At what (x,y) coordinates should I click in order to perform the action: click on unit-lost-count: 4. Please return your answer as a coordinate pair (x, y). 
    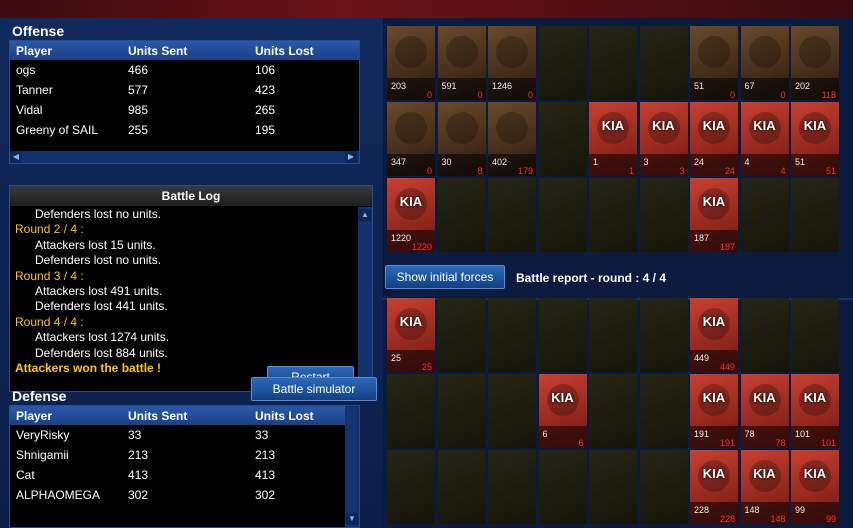
    Looking at the image, I should click on (783, 171).